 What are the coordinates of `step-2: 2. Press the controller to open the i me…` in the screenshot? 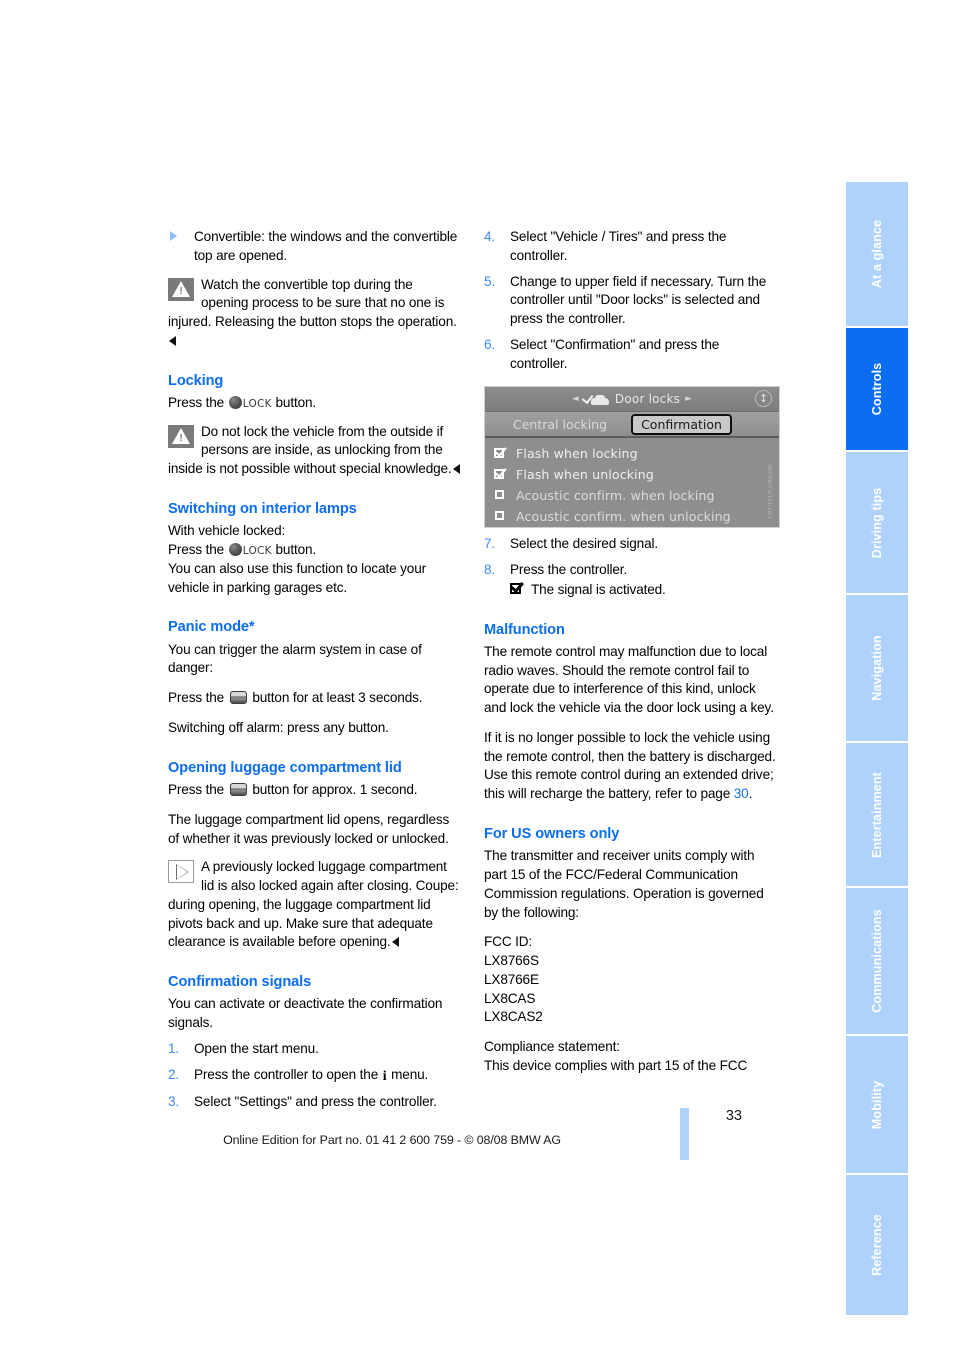 It's located at (314, 1076).